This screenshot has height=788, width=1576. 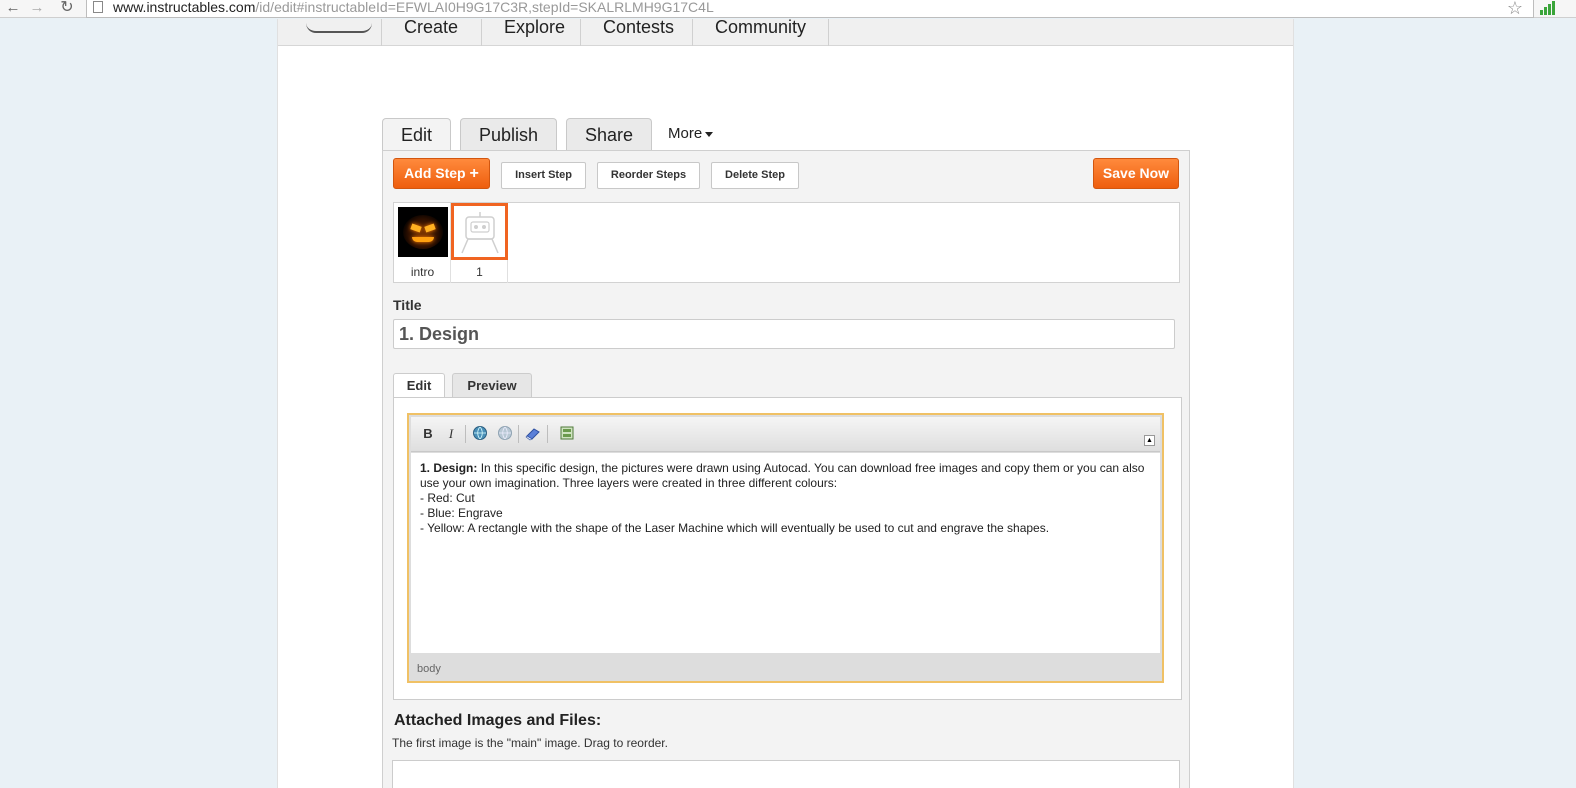 What do you see at coordinates (498, 720) in the screenshot?
I see `attachments-heading: Attached Images and Files:` at bounding box center [498, 720].